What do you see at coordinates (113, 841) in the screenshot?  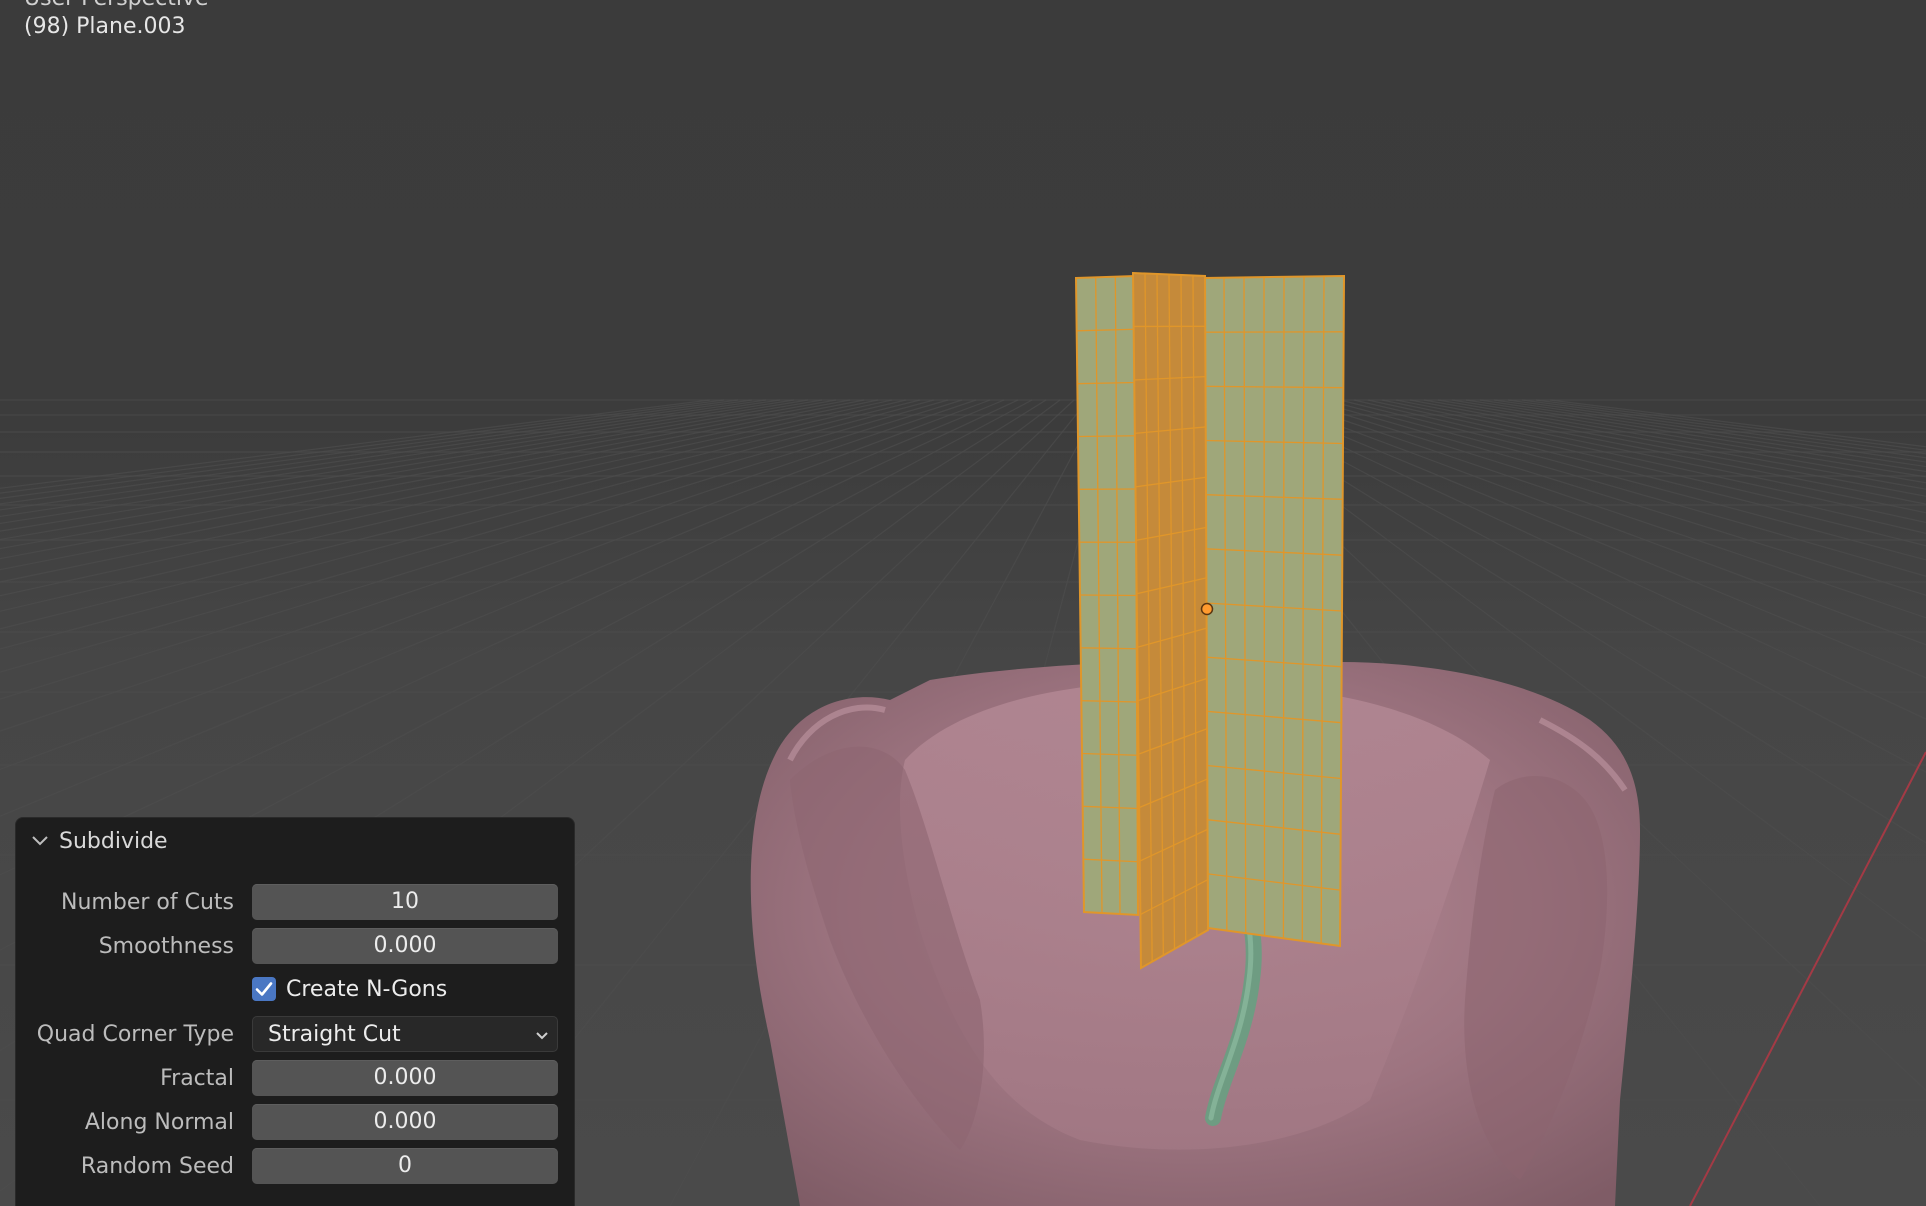 I see `operator-panel-title: Subdivide` at bounding box center [113, 841].